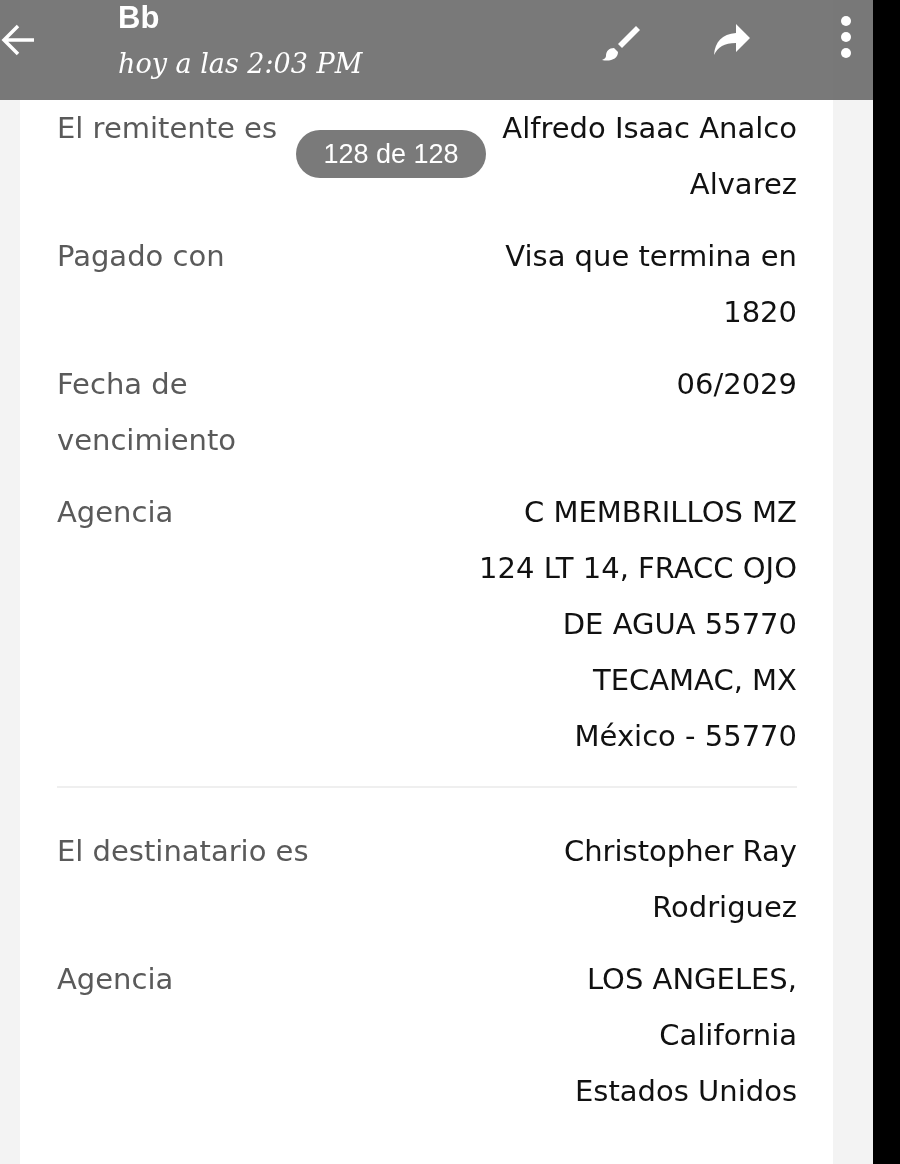 This screenshot has height=1164, width=900. What do you see at coordinates (147, 412) in the screenshot?
I see `field-label: Fecha de vencimiento` at bounding box center [147, 412].